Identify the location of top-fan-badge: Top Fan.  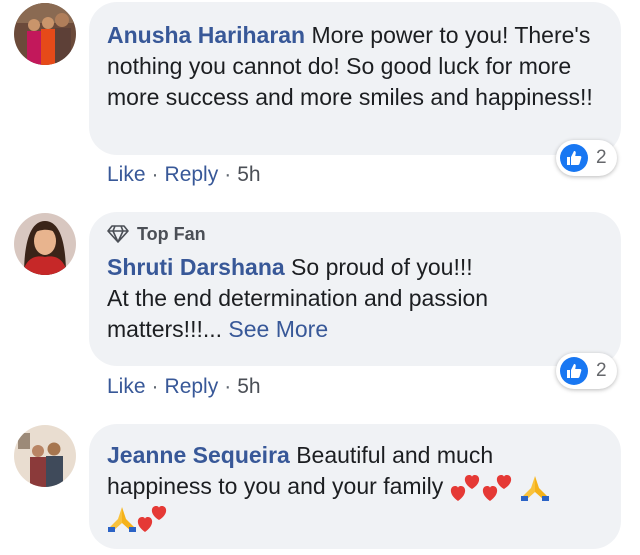
(356, 234).